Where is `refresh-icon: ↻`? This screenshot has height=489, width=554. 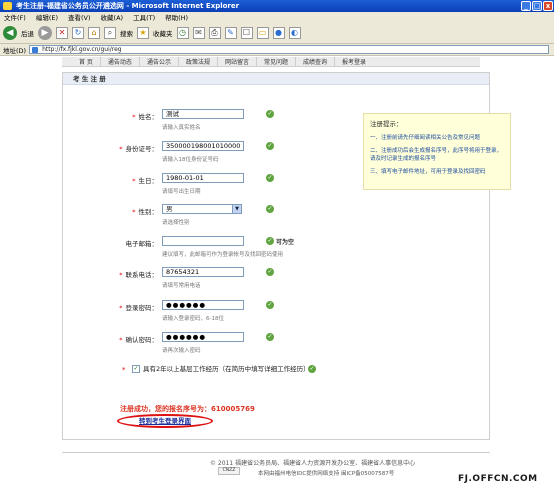 refresh-icon: ↻ is located at coordinates (78, 32).